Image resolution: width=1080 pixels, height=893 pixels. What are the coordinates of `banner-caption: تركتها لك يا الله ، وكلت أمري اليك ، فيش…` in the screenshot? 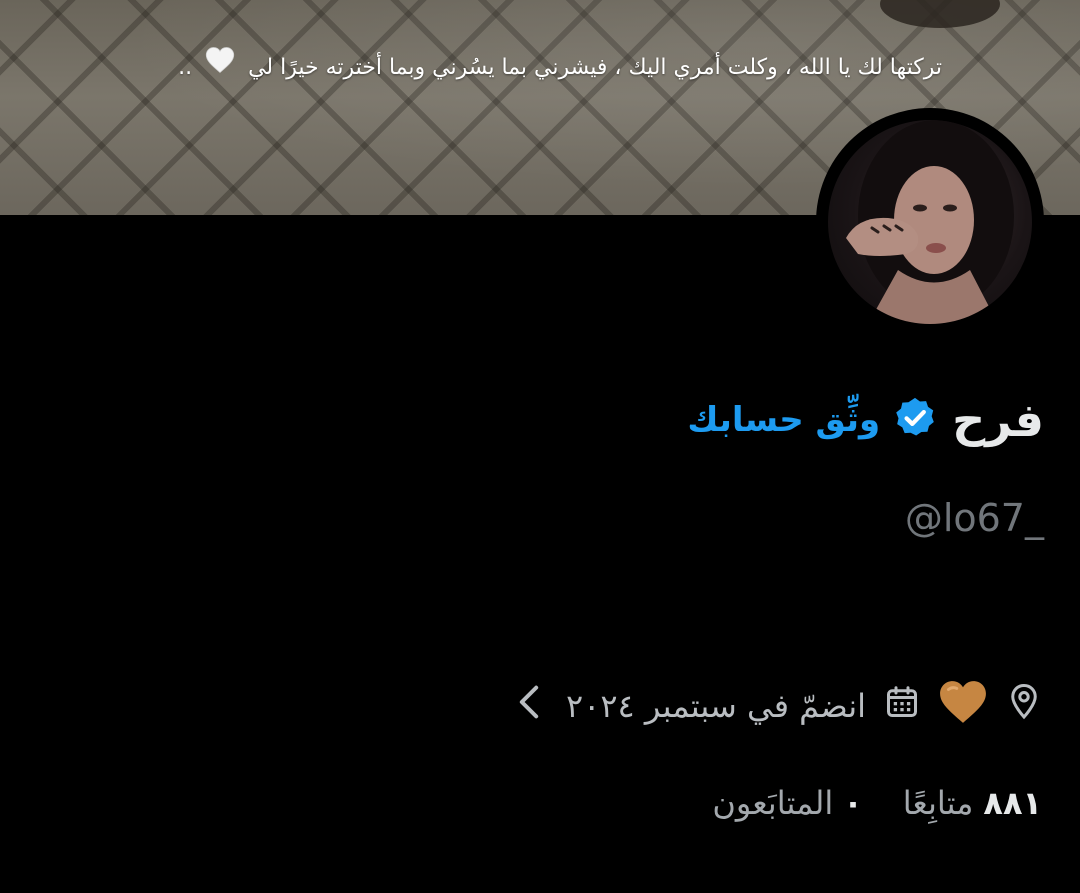 It's located at (482, 68).